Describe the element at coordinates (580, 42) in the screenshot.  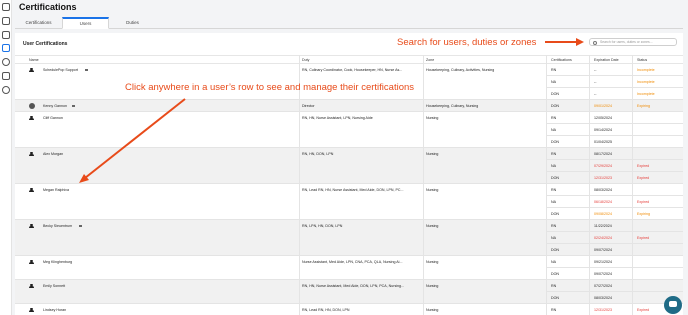
I see `arrow-head` at that location.